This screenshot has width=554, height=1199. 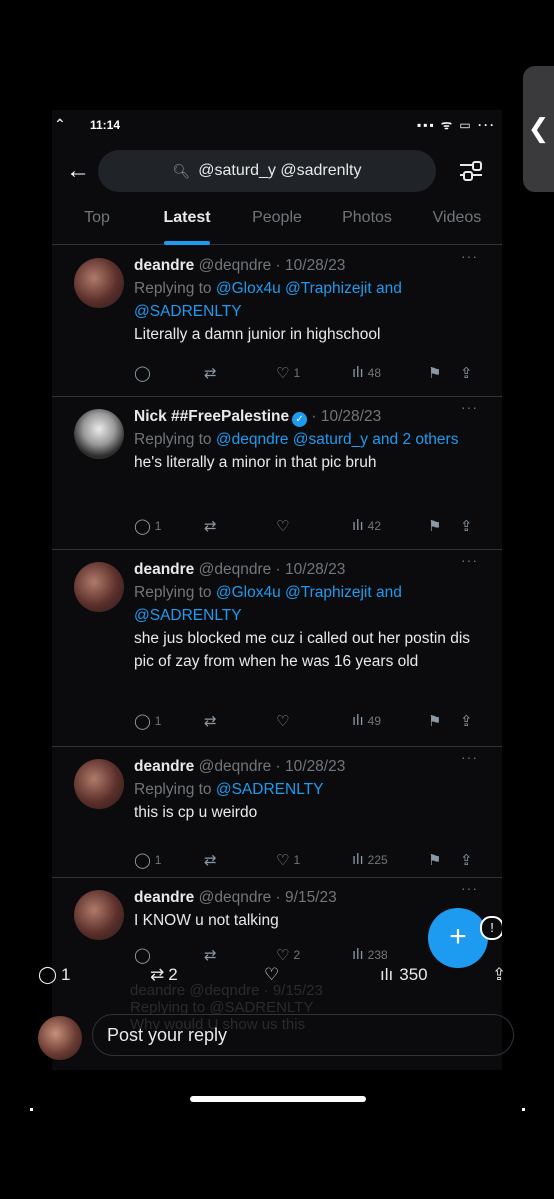 I want to click on bookmark-icon: ⚑, so click(x=435, y=721).